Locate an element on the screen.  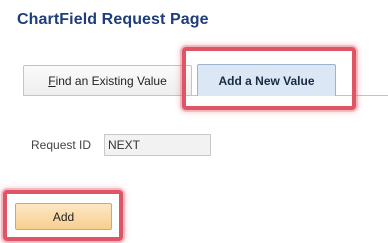
tab-add-label: Add a New Value is located at coordinates (266, 80).